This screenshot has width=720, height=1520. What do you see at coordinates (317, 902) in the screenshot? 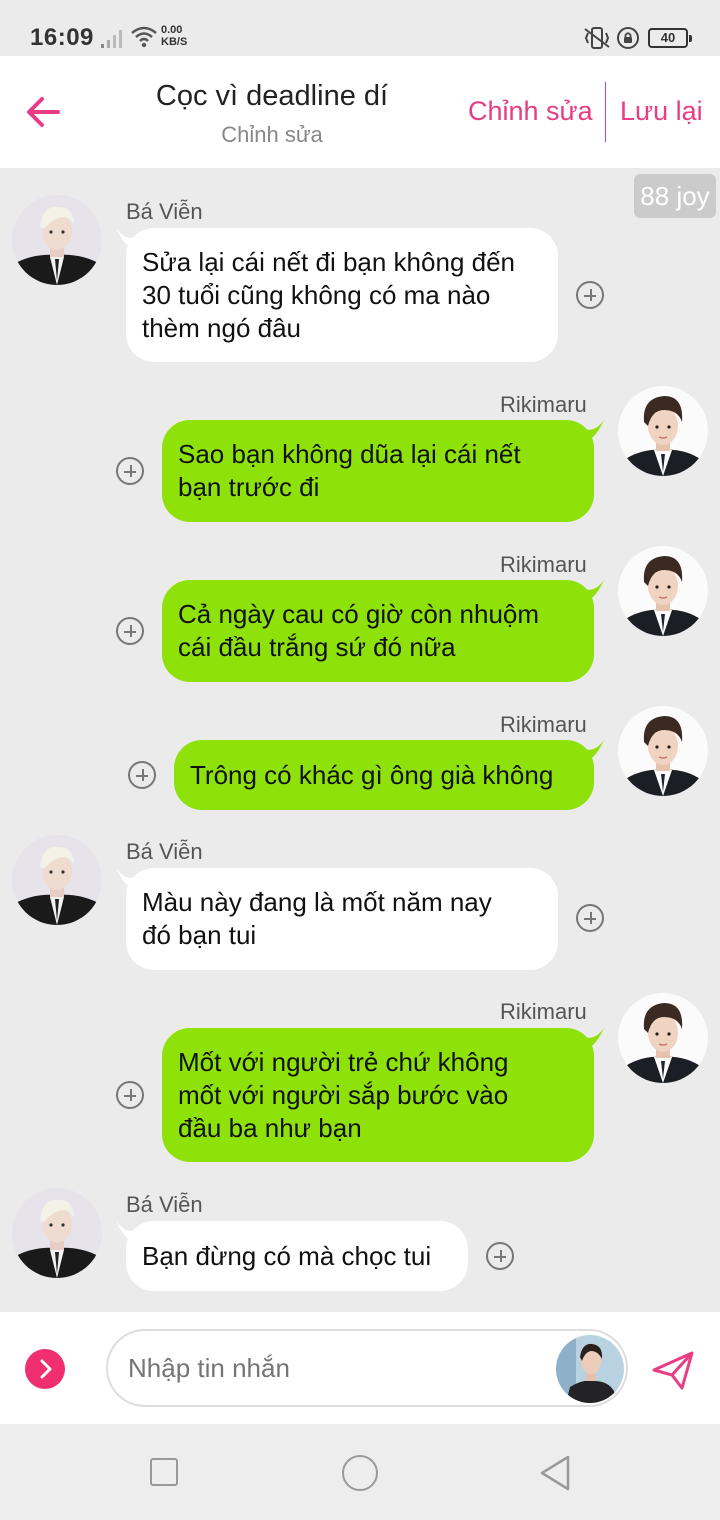
I see `message-line: Màu này đang là mốt năm nay` at bounding box center [317, 902].